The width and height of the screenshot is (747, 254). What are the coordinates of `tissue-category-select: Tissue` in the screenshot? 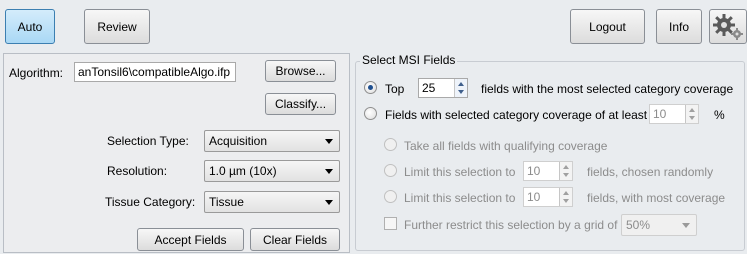 It's located at (272, 202).